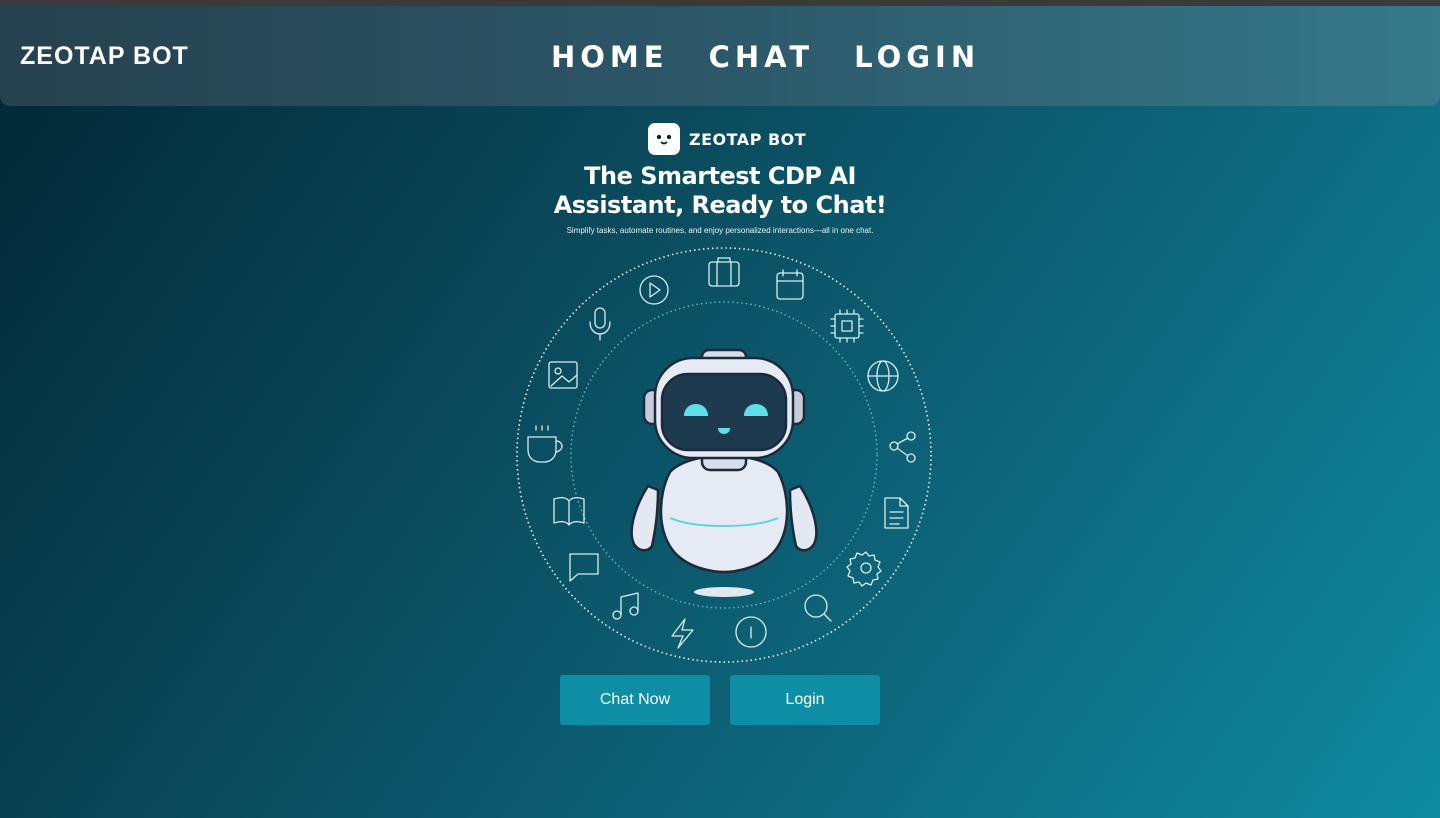  What do you see at coordinates (917, 57) in the screenshot?
I see `nav-login-link: LOGIN` at bounding box center [917, 57].